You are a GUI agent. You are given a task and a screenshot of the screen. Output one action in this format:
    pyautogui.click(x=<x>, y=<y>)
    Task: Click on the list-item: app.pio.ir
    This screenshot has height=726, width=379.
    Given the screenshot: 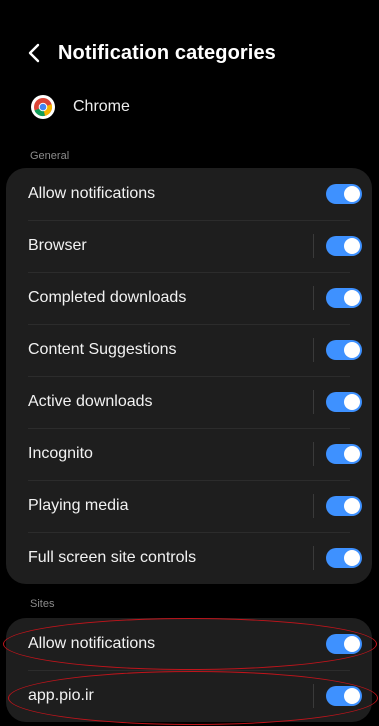 What is the action you would take?
    pyautogui.click(x=189, y=696)
    